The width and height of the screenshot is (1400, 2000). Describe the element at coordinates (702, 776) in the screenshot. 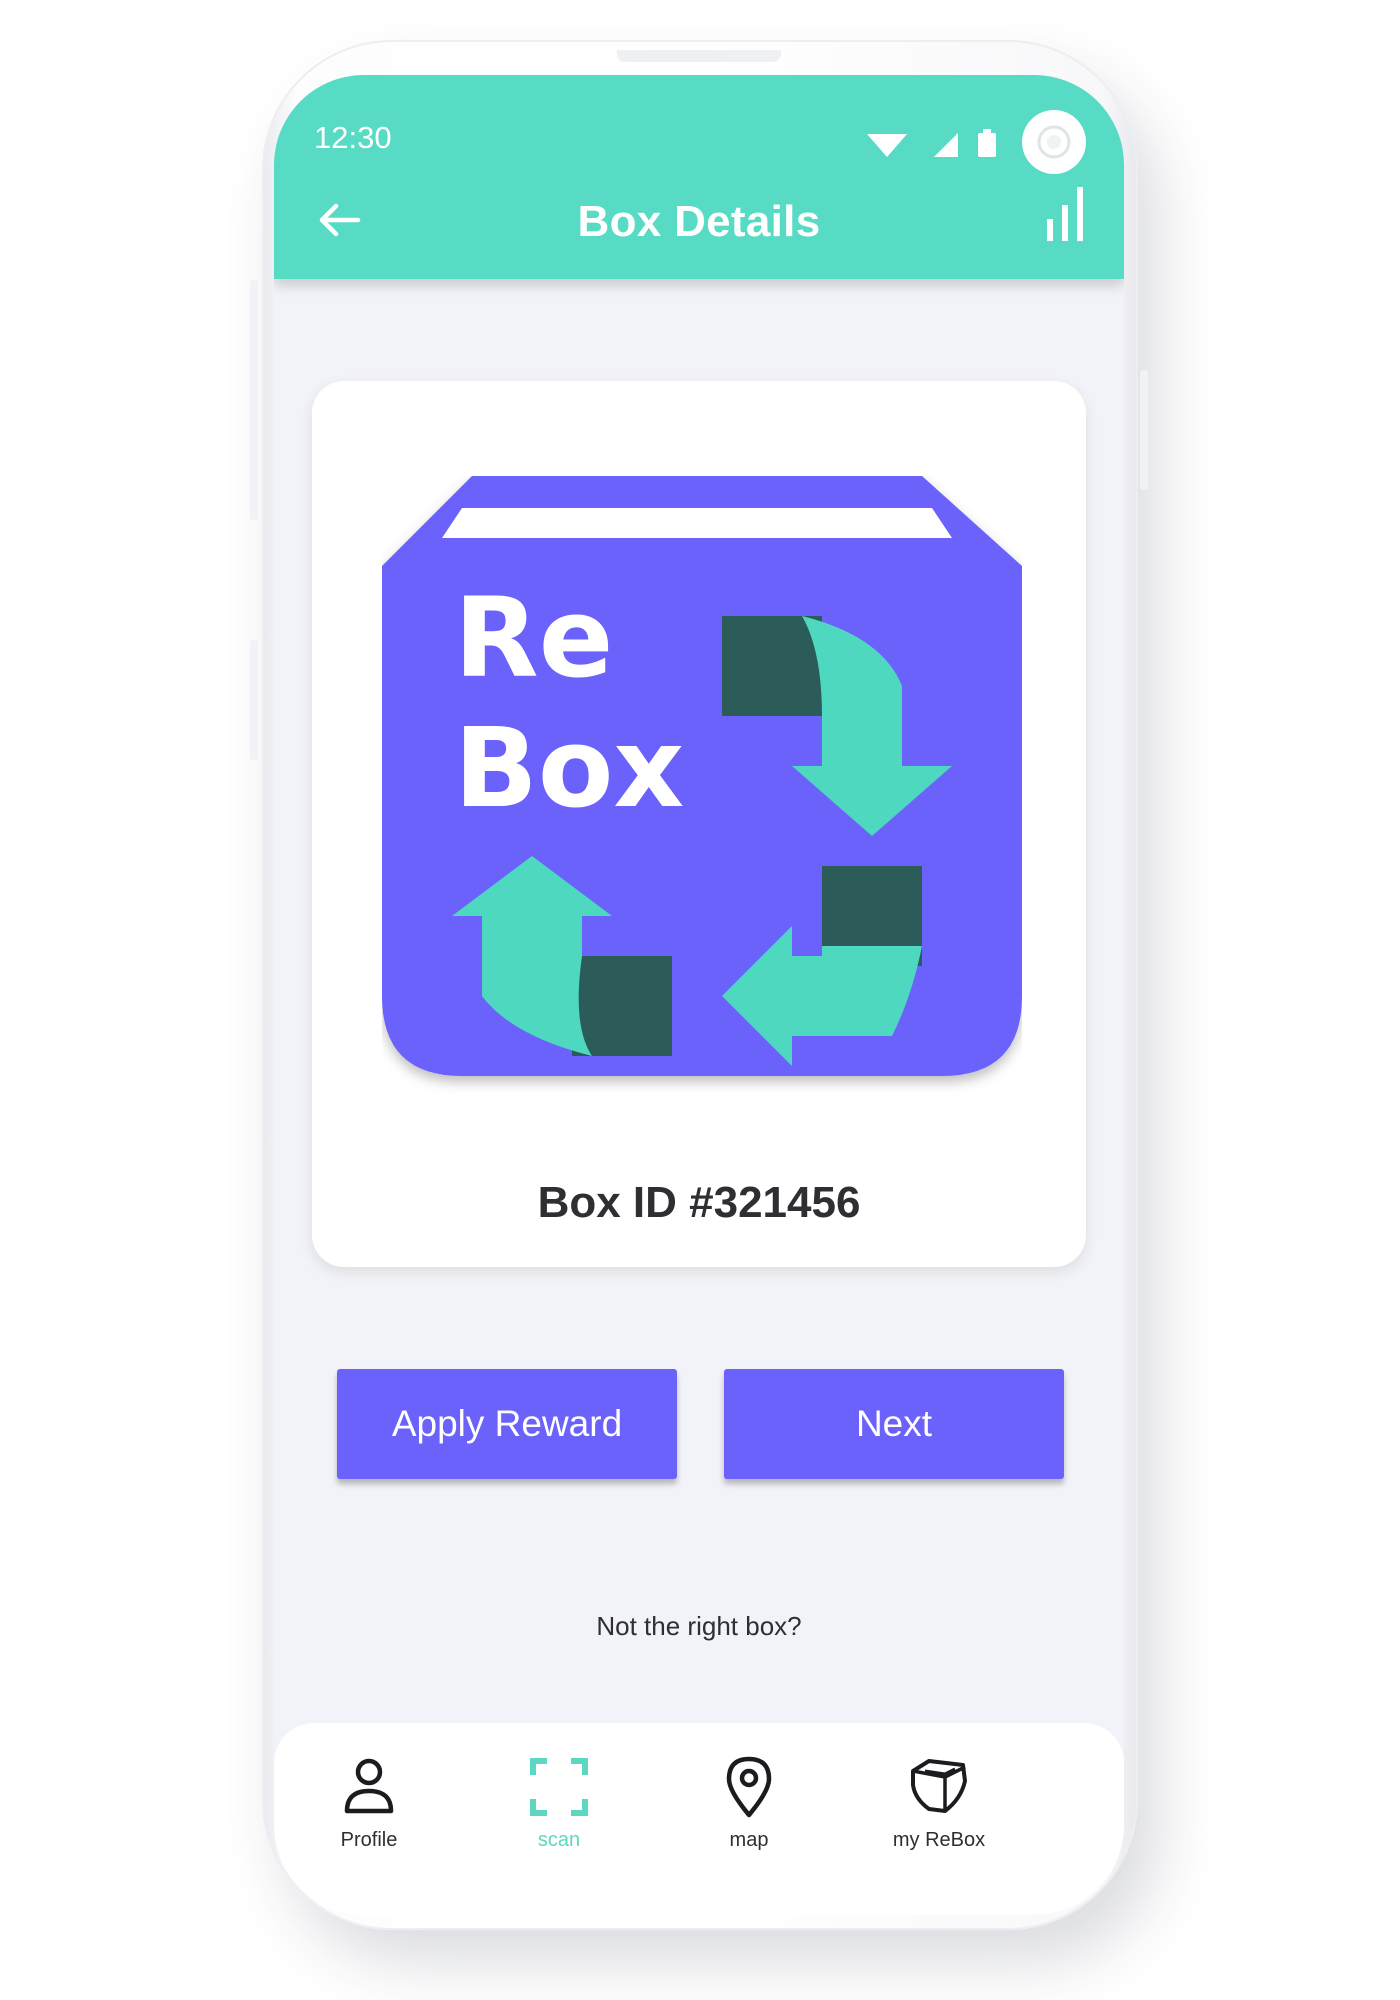

I see `rebox-logo: Re Box` at that location.